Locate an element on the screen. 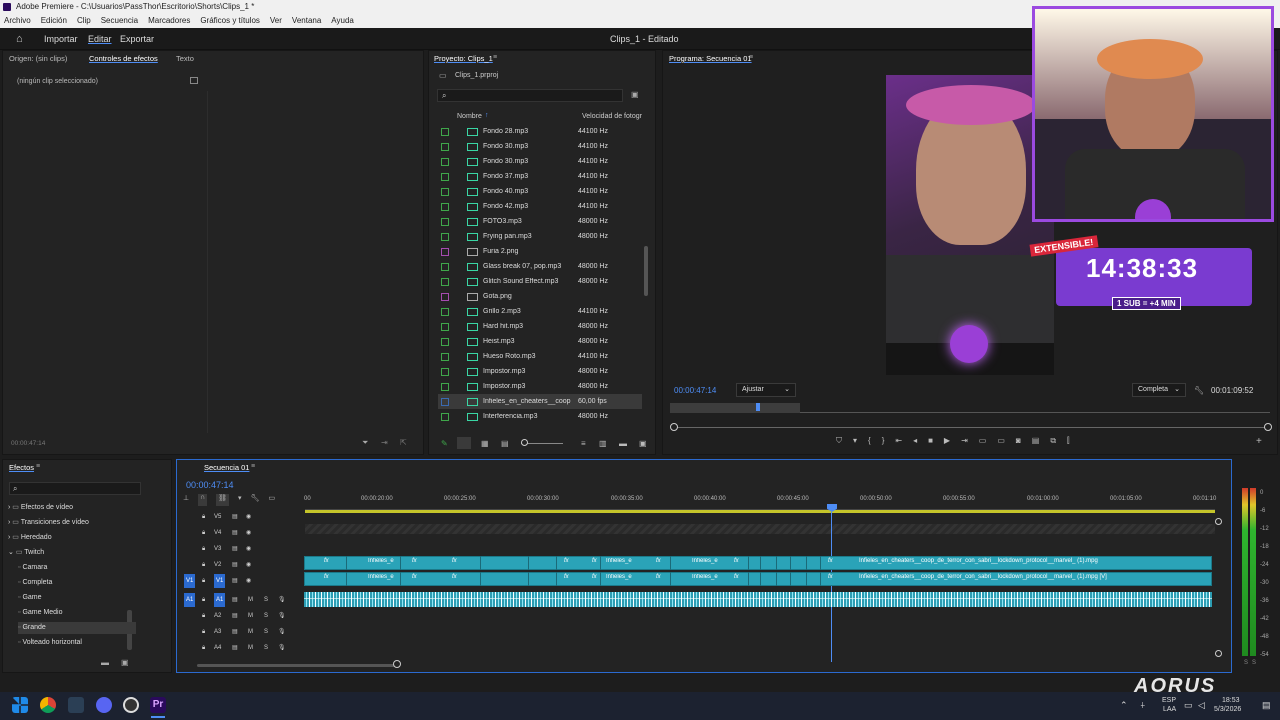  tab-text: Texto is located at coordinates (185, 58).